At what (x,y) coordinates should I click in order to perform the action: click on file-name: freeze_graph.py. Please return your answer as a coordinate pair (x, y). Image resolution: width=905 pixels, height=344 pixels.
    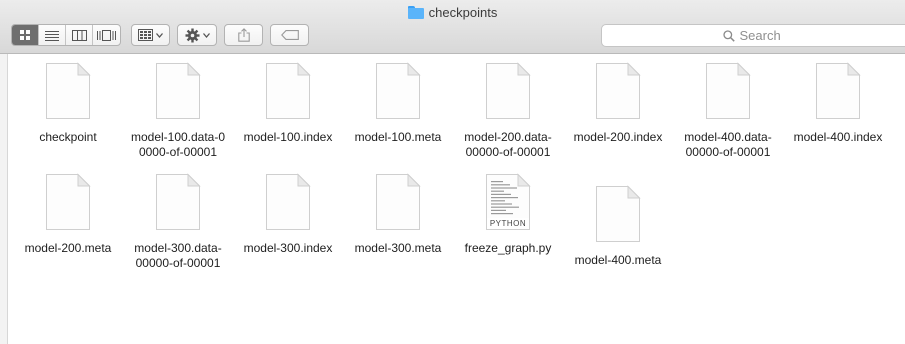
    Looking at the image, I should click on (508, 248).